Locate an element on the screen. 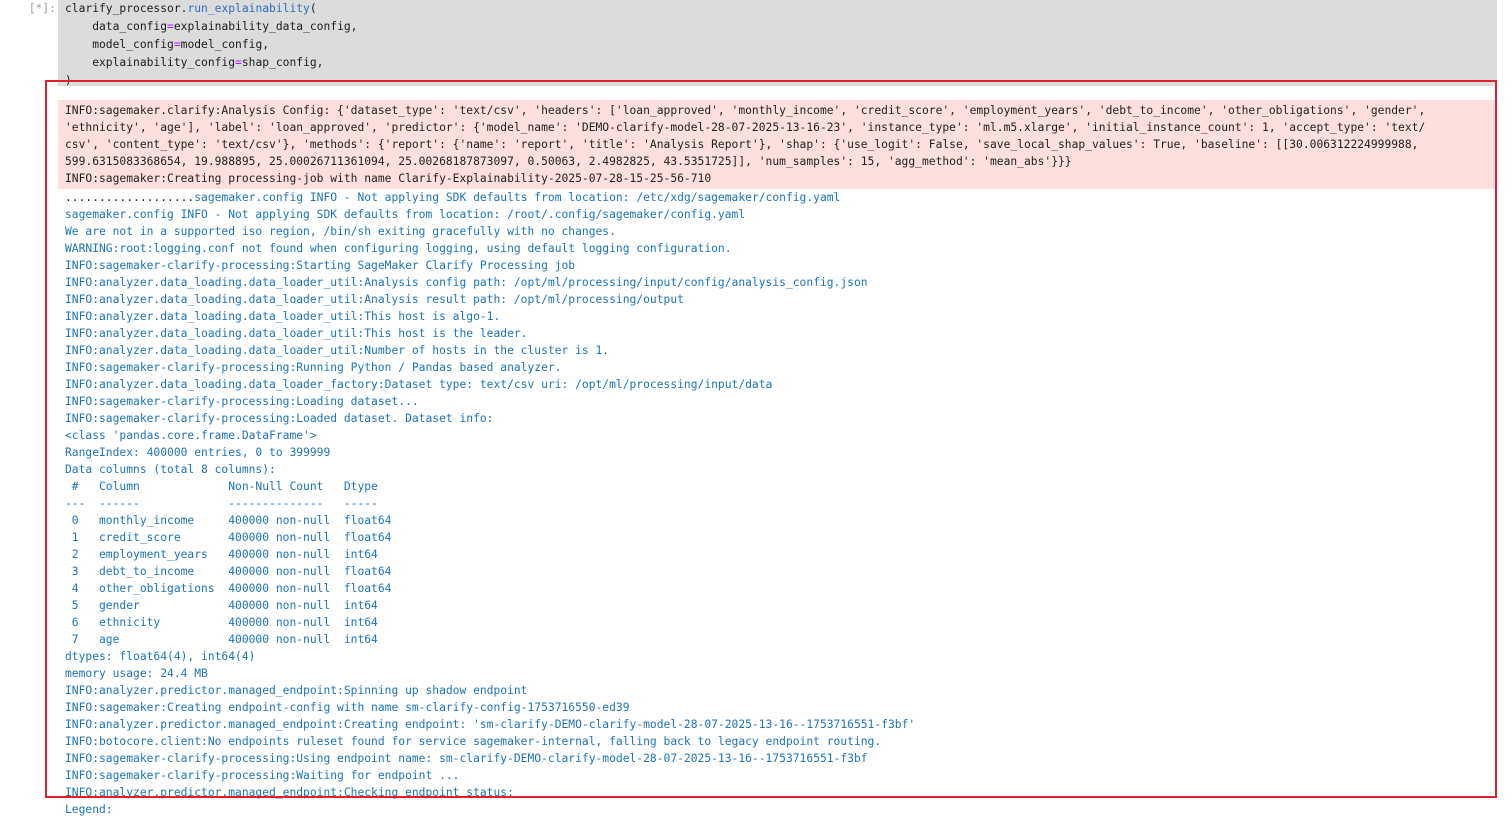 This screenshot has width=1512, height=818. output-line: 2 employment_years 400000 non-null int64 is located at coordinates (228, 554).